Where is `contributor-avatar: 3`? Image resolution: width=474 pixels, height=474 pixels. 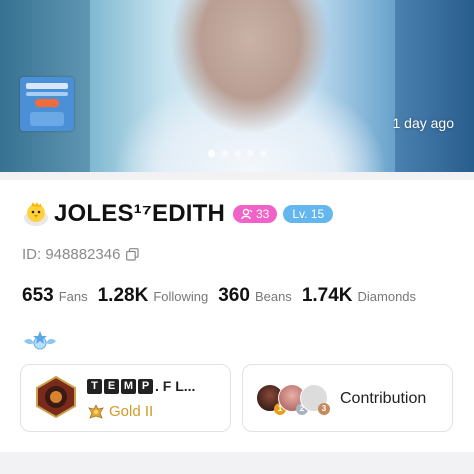
contributor-avatar: 3 is located at coordinates (315, 399).